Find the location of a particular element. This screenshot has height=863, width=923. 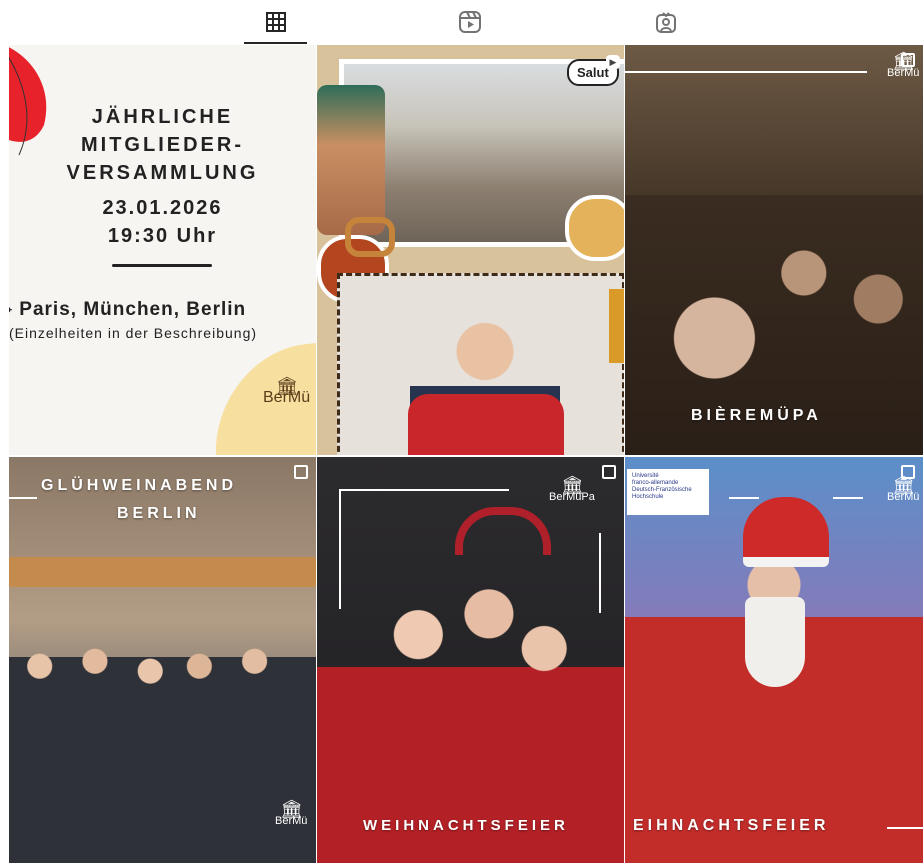

uni-line-2: franco-allemande is located at coordinates (655, 483).